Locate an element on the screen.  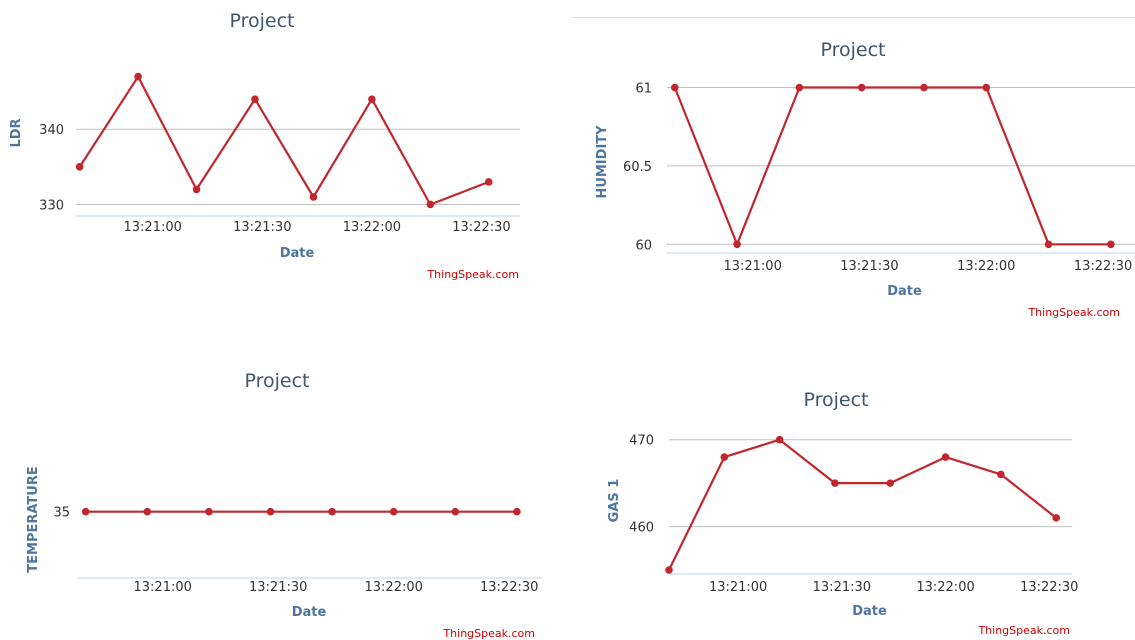
y-tick-label: 460 is located at coordinates (641, 528).